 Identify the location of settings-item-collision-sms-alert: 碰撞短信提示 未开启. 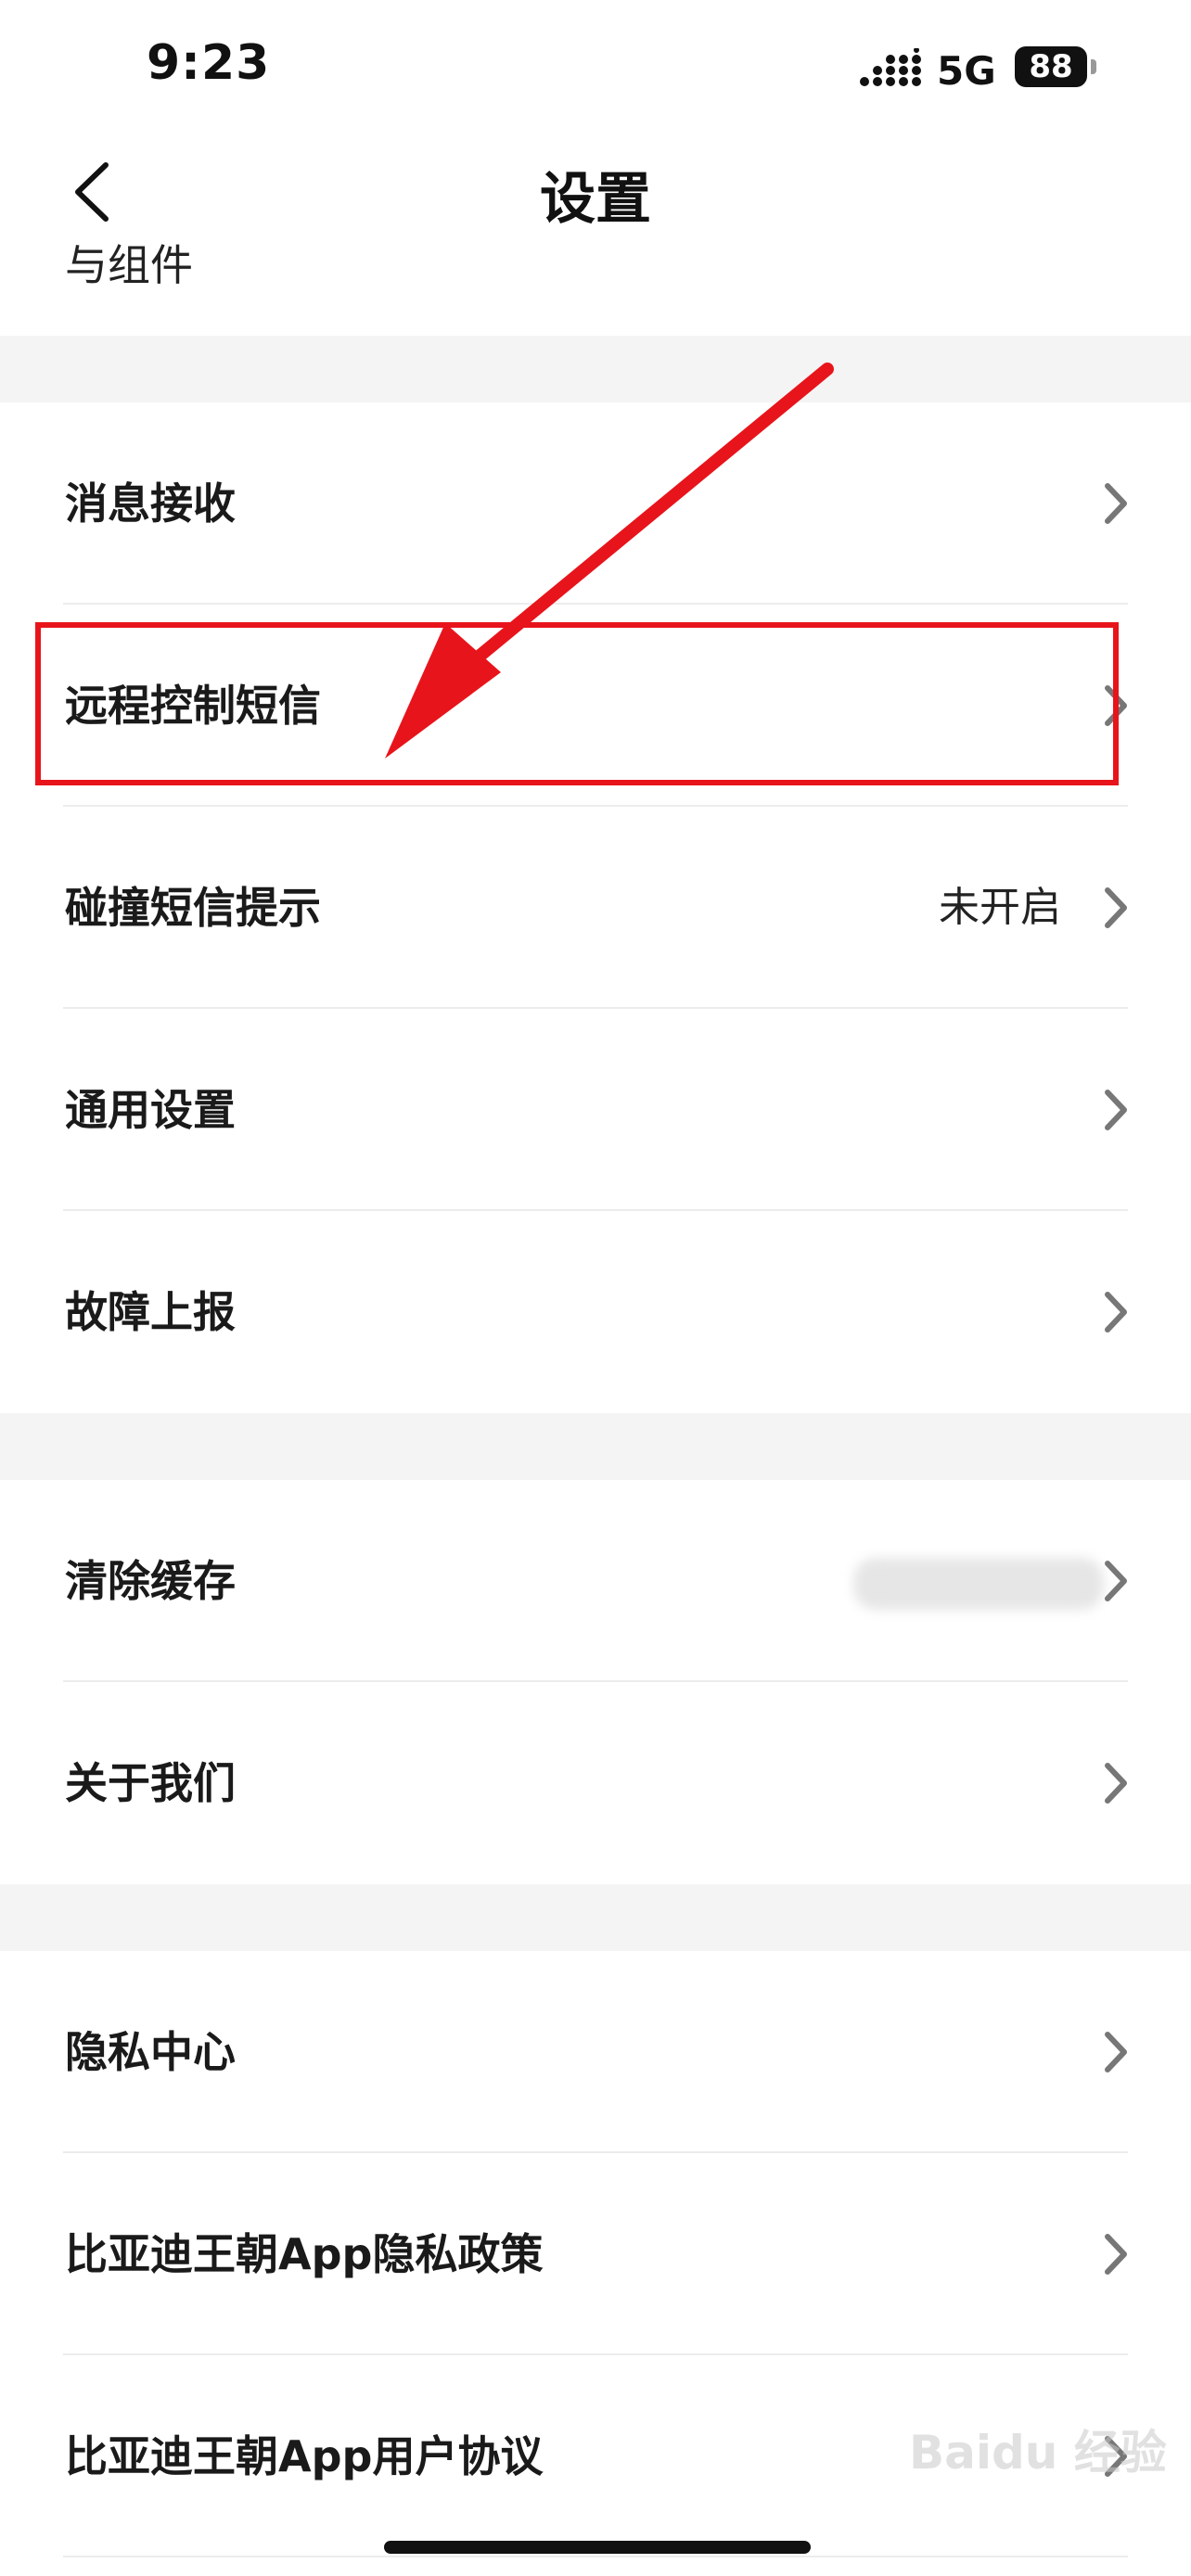
(595, 908).